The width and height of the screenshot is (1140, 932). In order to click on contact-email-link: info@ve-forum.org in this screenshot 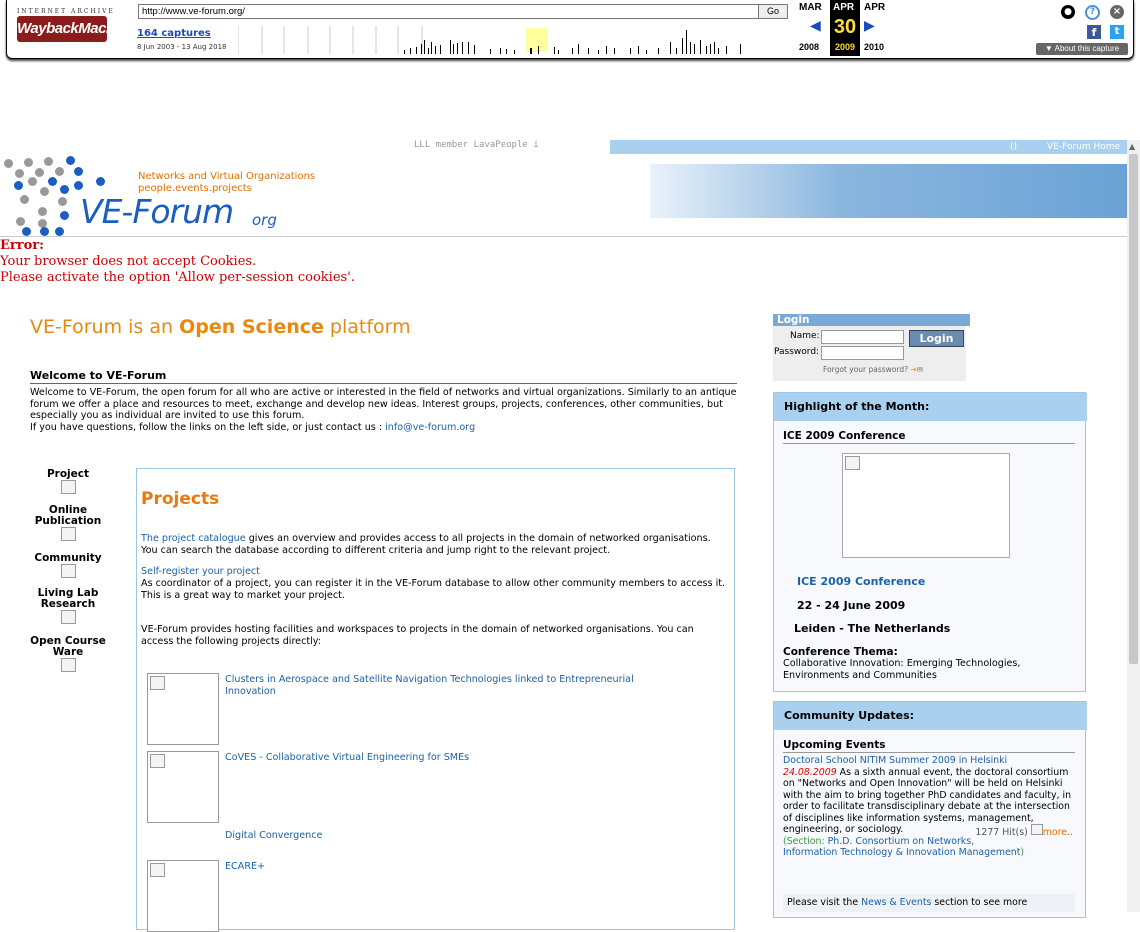, I will do `click(430, 427)`.